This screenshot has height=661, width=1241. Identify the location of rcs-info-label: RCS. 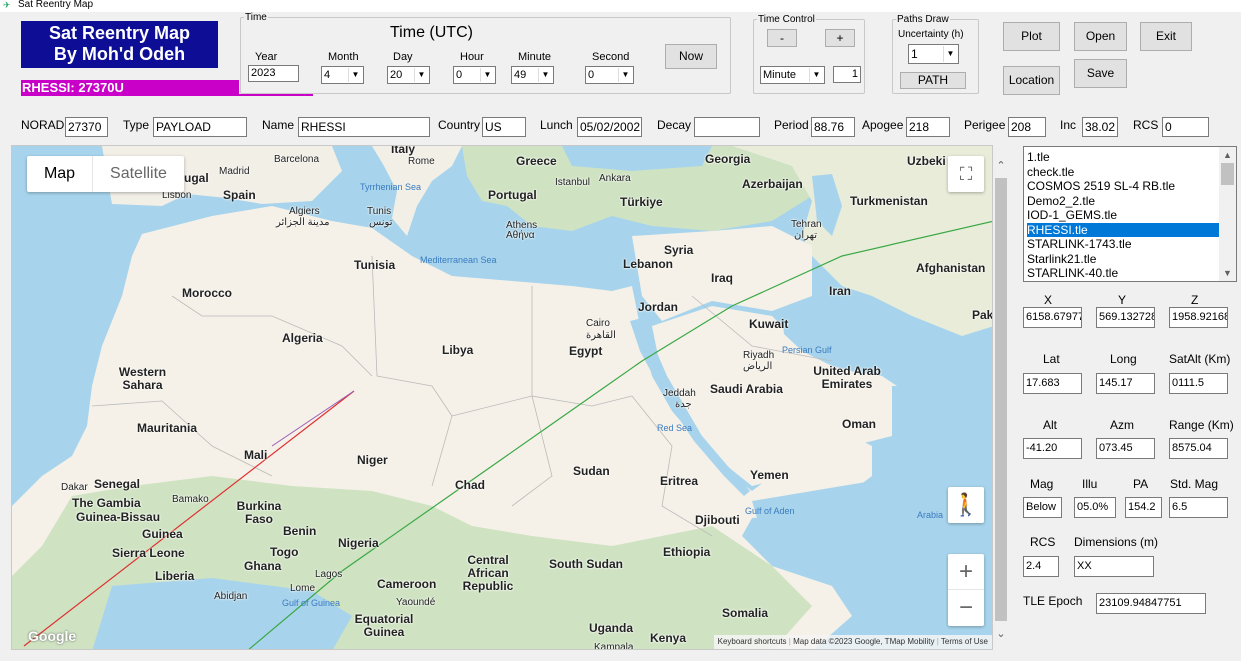
(1146, 125).